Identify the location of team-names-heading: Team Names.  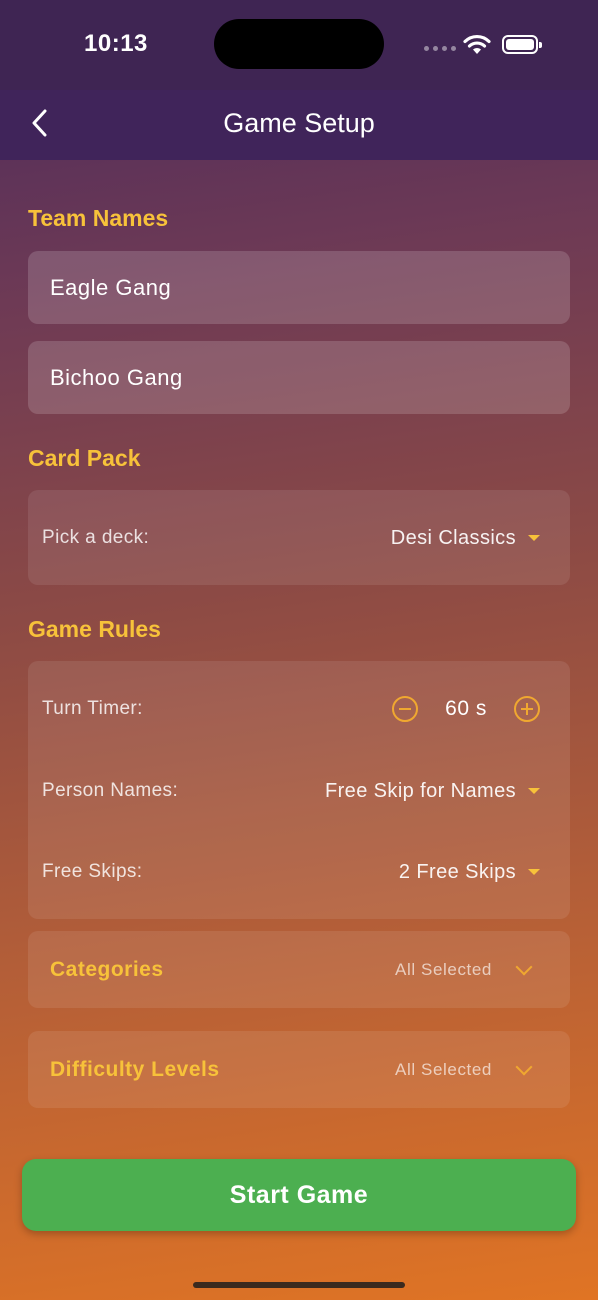
(98, 218).